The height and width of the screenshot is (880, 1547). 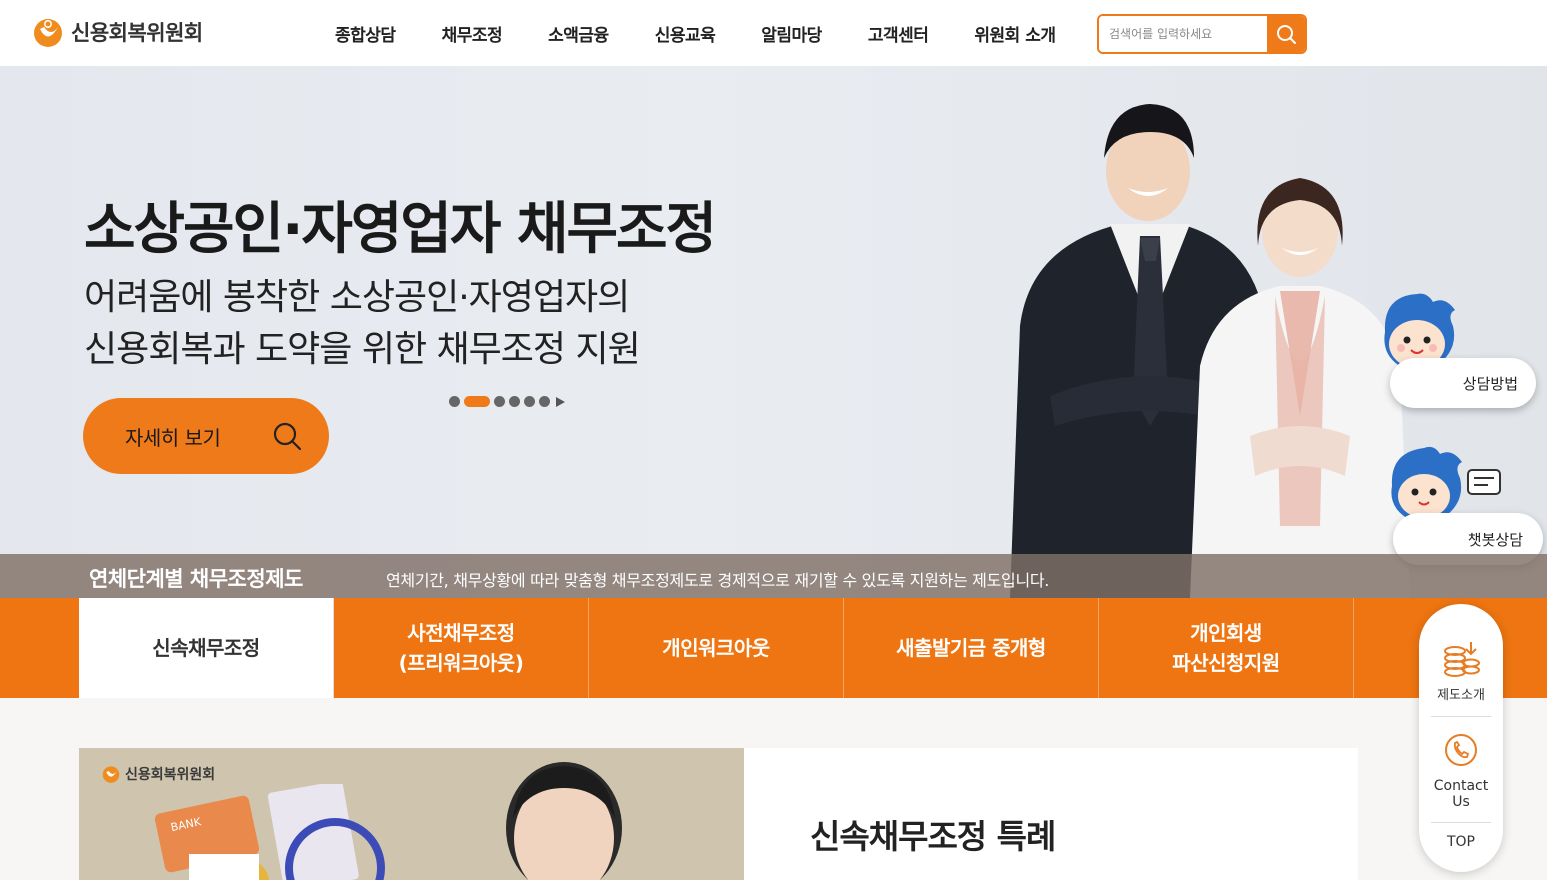 What do you see at coordinates (898, 33) in the screenshot?
I see `nav-item-customer-center: 고객센터` at bounding box center [898, 33].